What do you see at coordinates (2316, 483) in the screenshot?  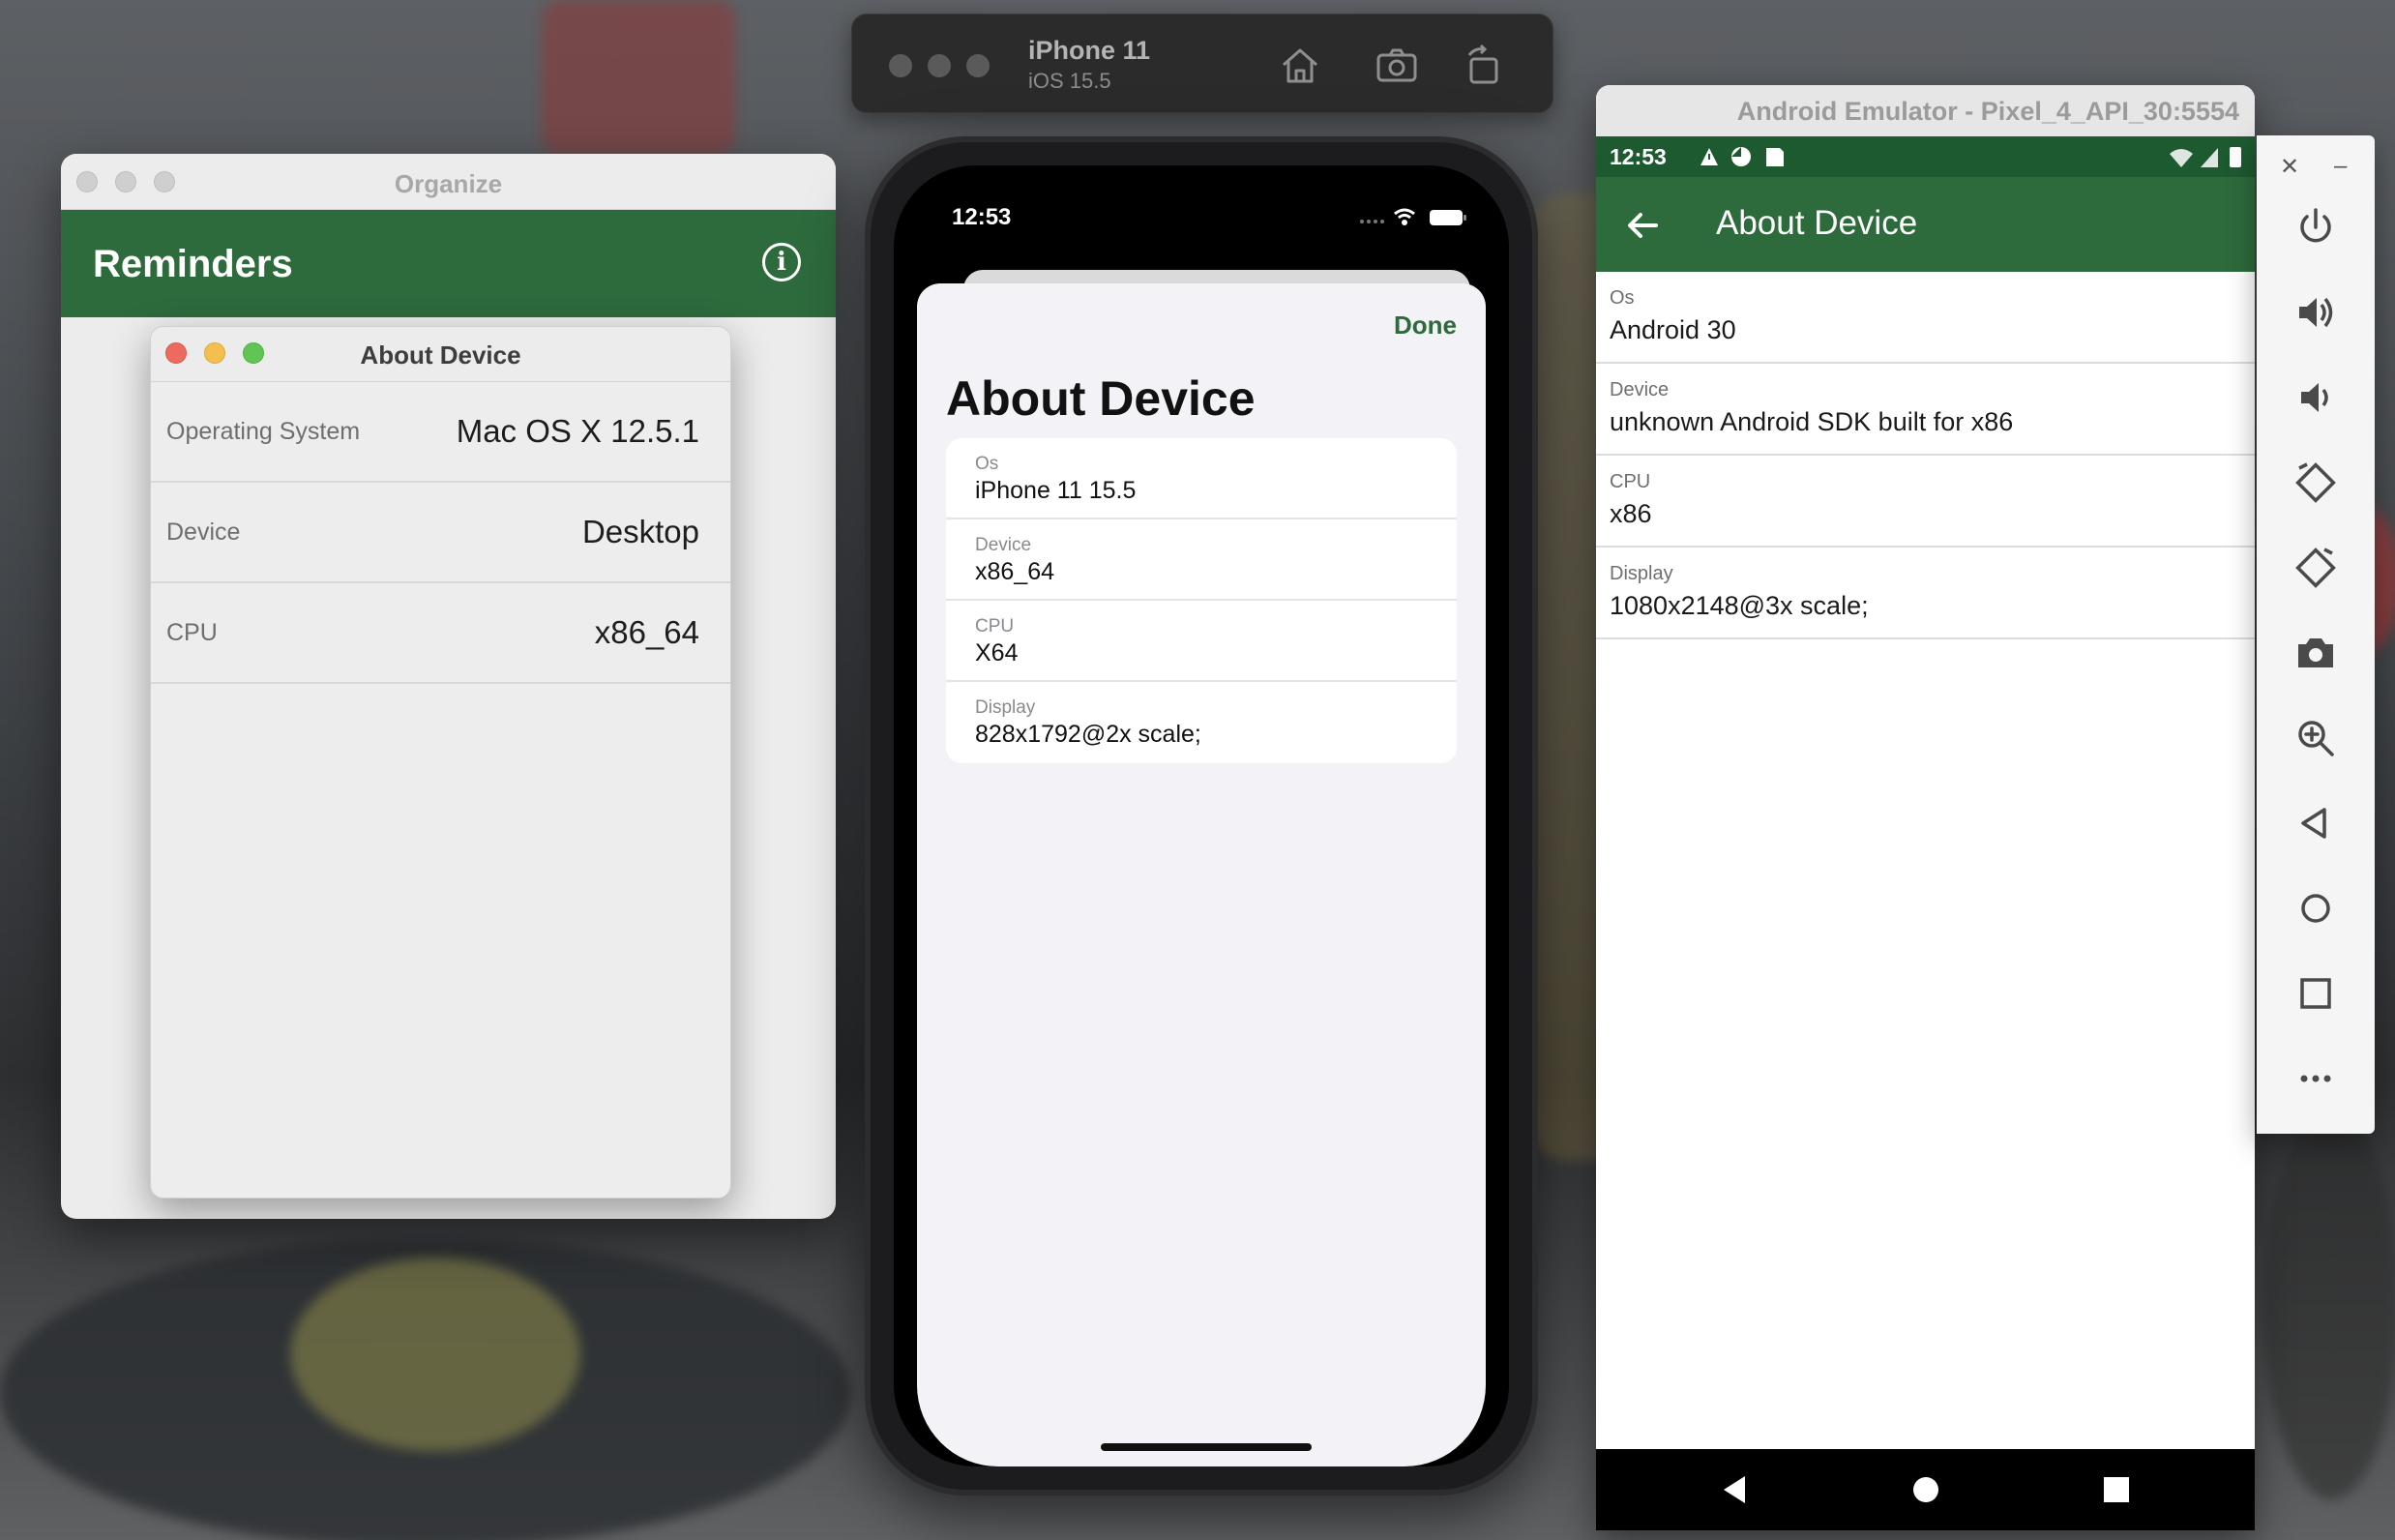 I see `rotate-left-icon` at bounding box center [2316, 483].